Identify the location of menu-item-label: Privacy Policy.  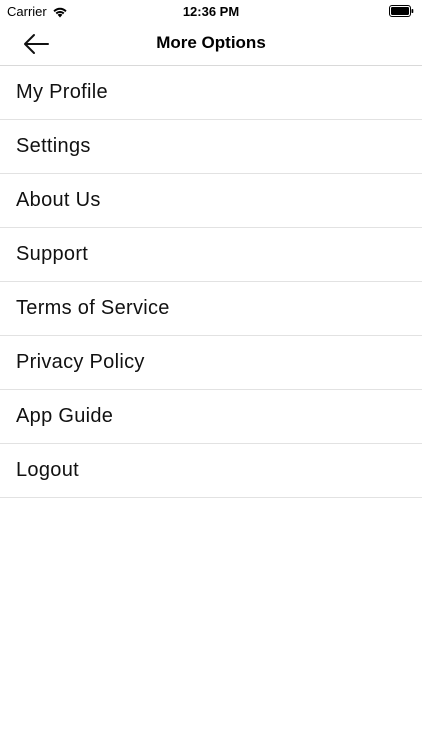
(80, 362).